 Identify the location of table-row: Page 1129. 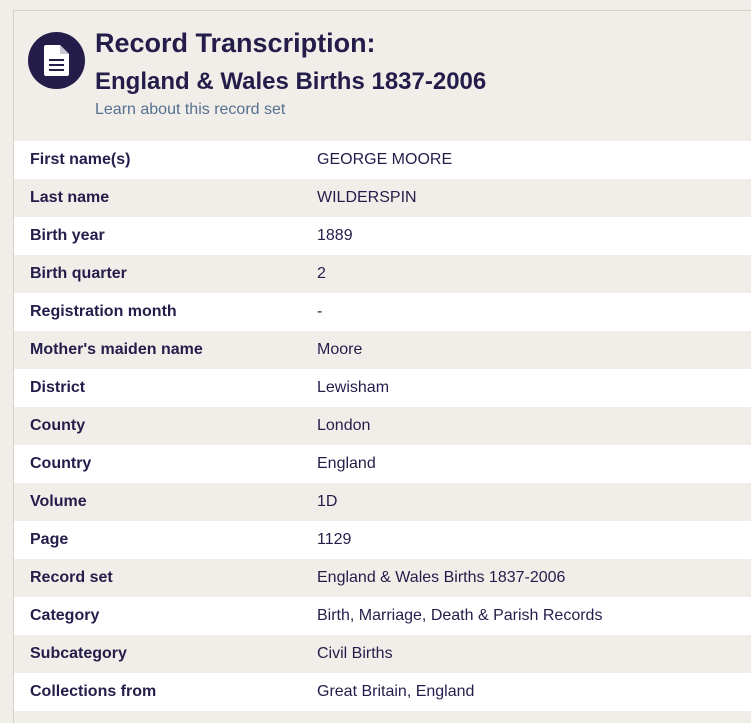
(382, 540).